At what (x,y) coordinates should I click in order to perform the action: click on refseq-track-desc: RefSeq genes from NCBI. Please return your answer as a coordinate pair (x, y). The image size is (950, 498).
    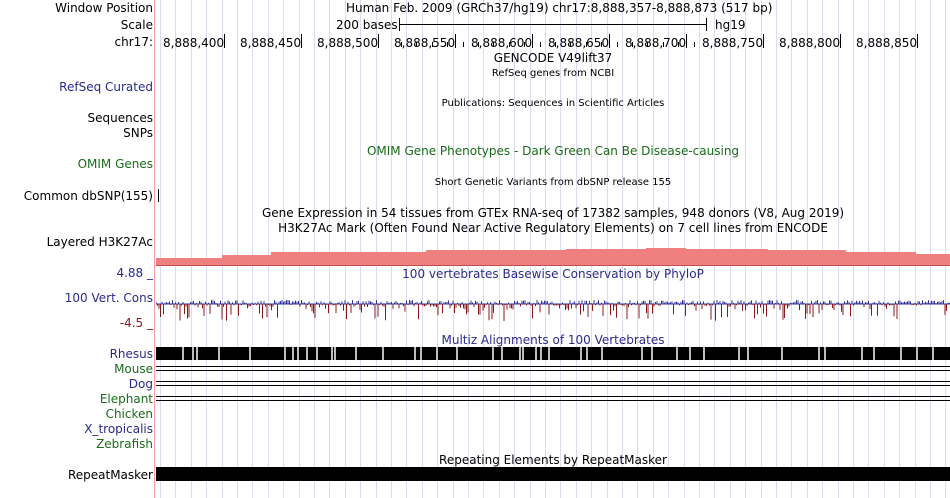
    Looking at the image, I should click on (553, 73).